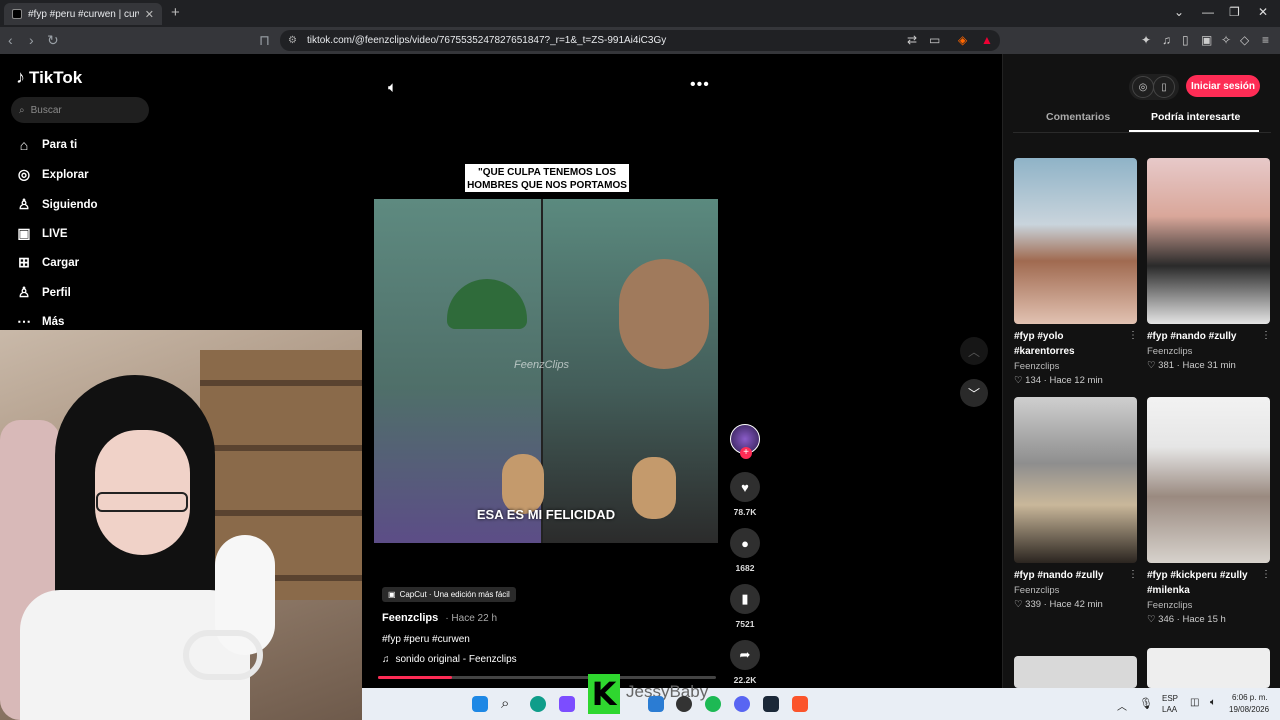  I want to click on forward-icon: ›, so click(31, 40).